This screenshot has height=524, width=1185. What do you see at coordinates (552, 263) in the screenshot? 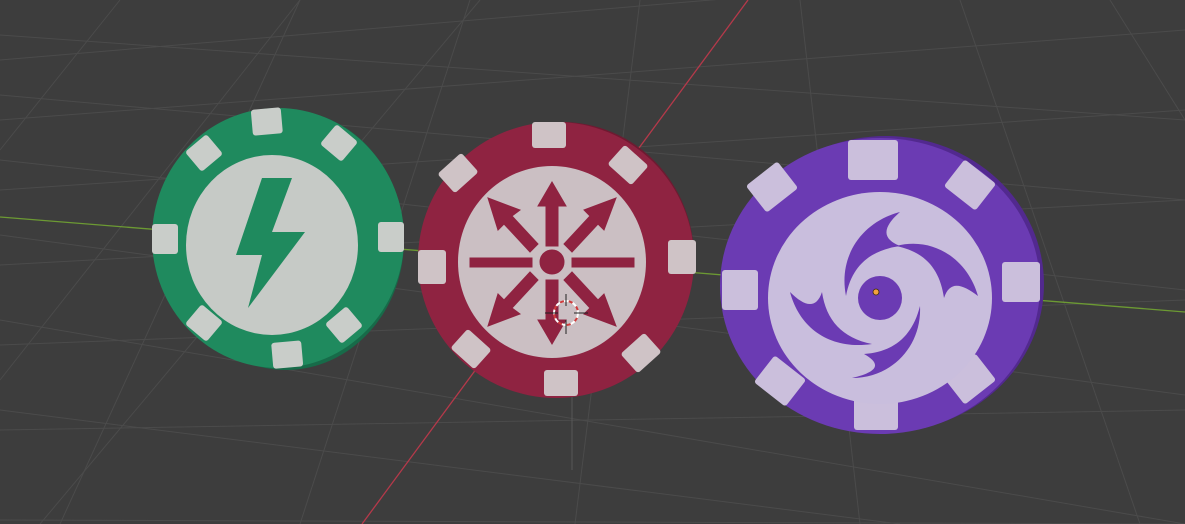
I see `chaos-star-icon` at bounding box center [552, 263].